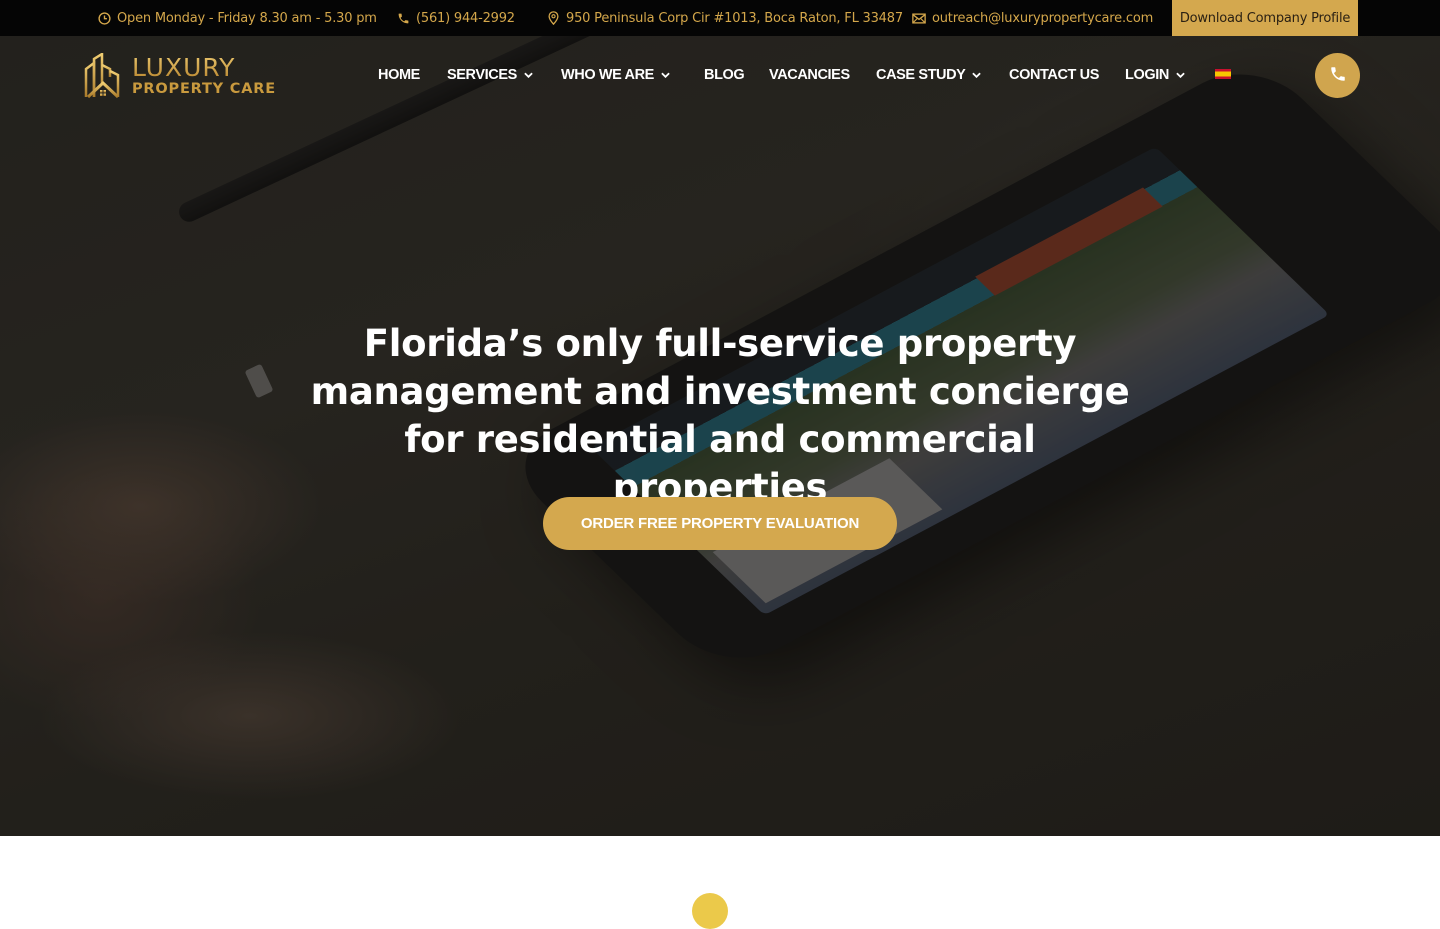  Describe the element at coordinates (553, 18) in the screenshot. I see `map-pin-icon` at that location.